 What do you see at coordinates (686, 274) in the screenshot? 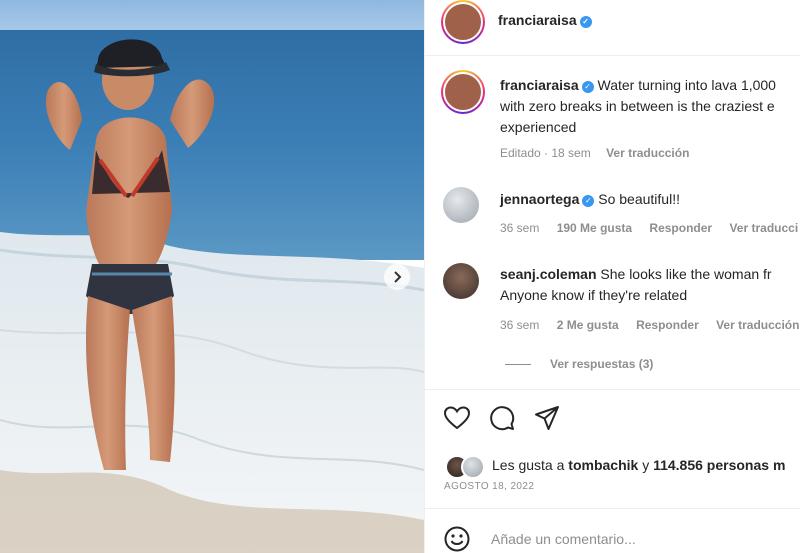
I see `comment-2-text-line-1: She looks like the woman fr` at bounding box center [686, 274].